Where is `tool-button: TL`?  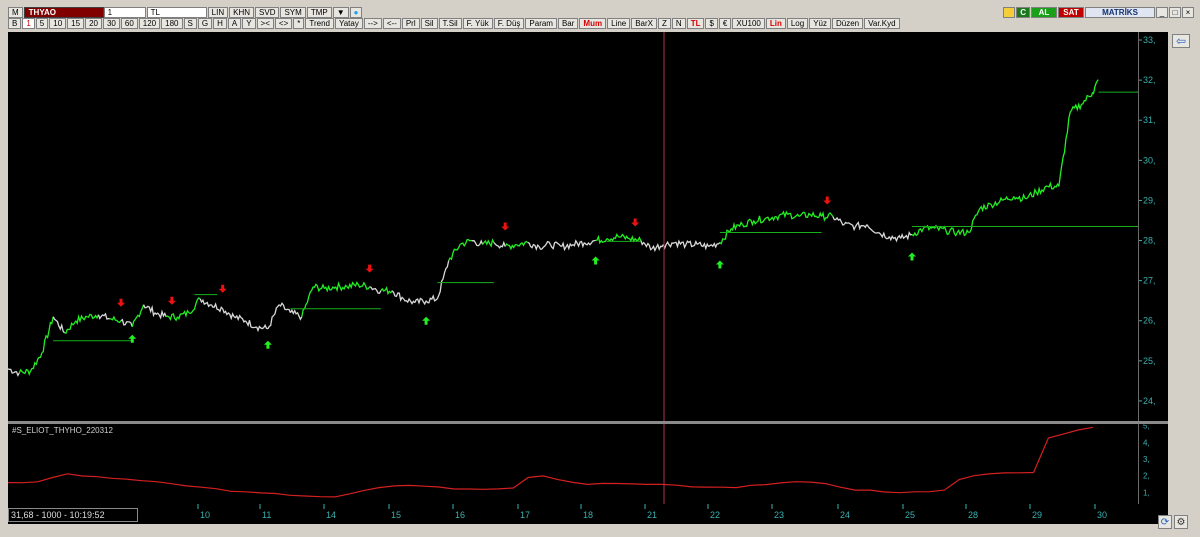 tool-button: TL is located at coordinates (695, 23).